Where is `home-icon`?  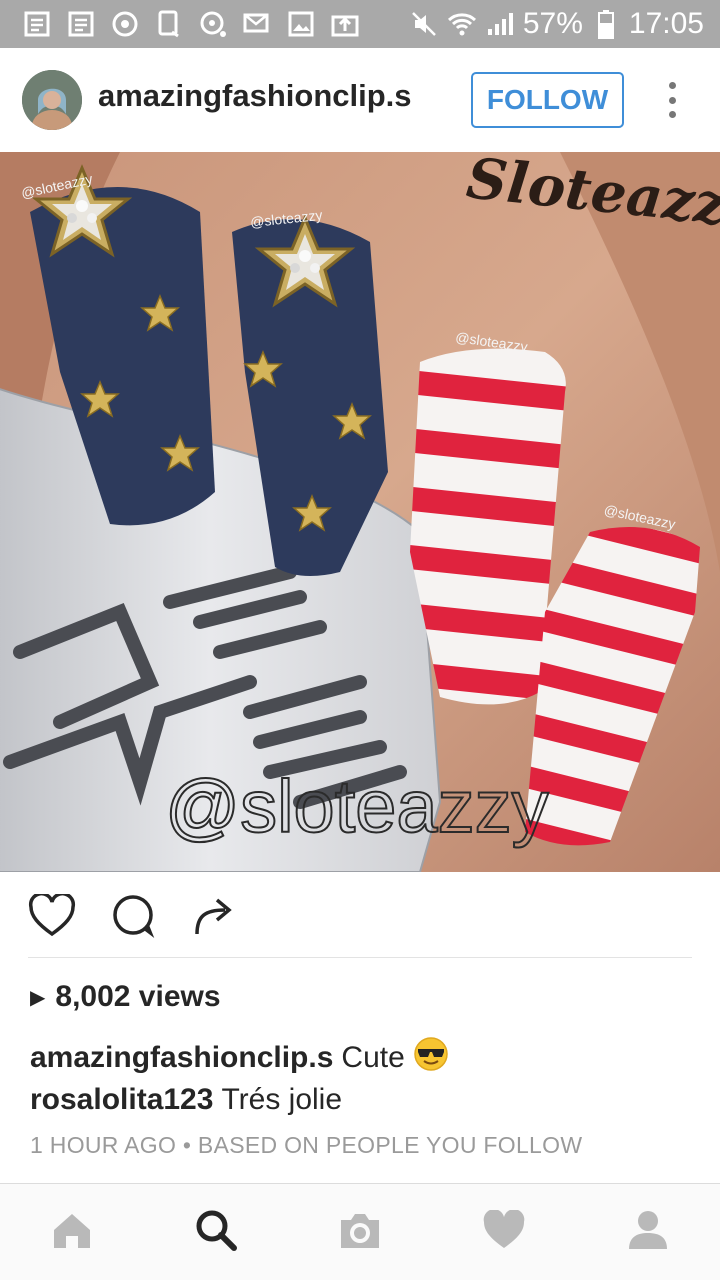
home-icon is located at coordinates (72, 1232).